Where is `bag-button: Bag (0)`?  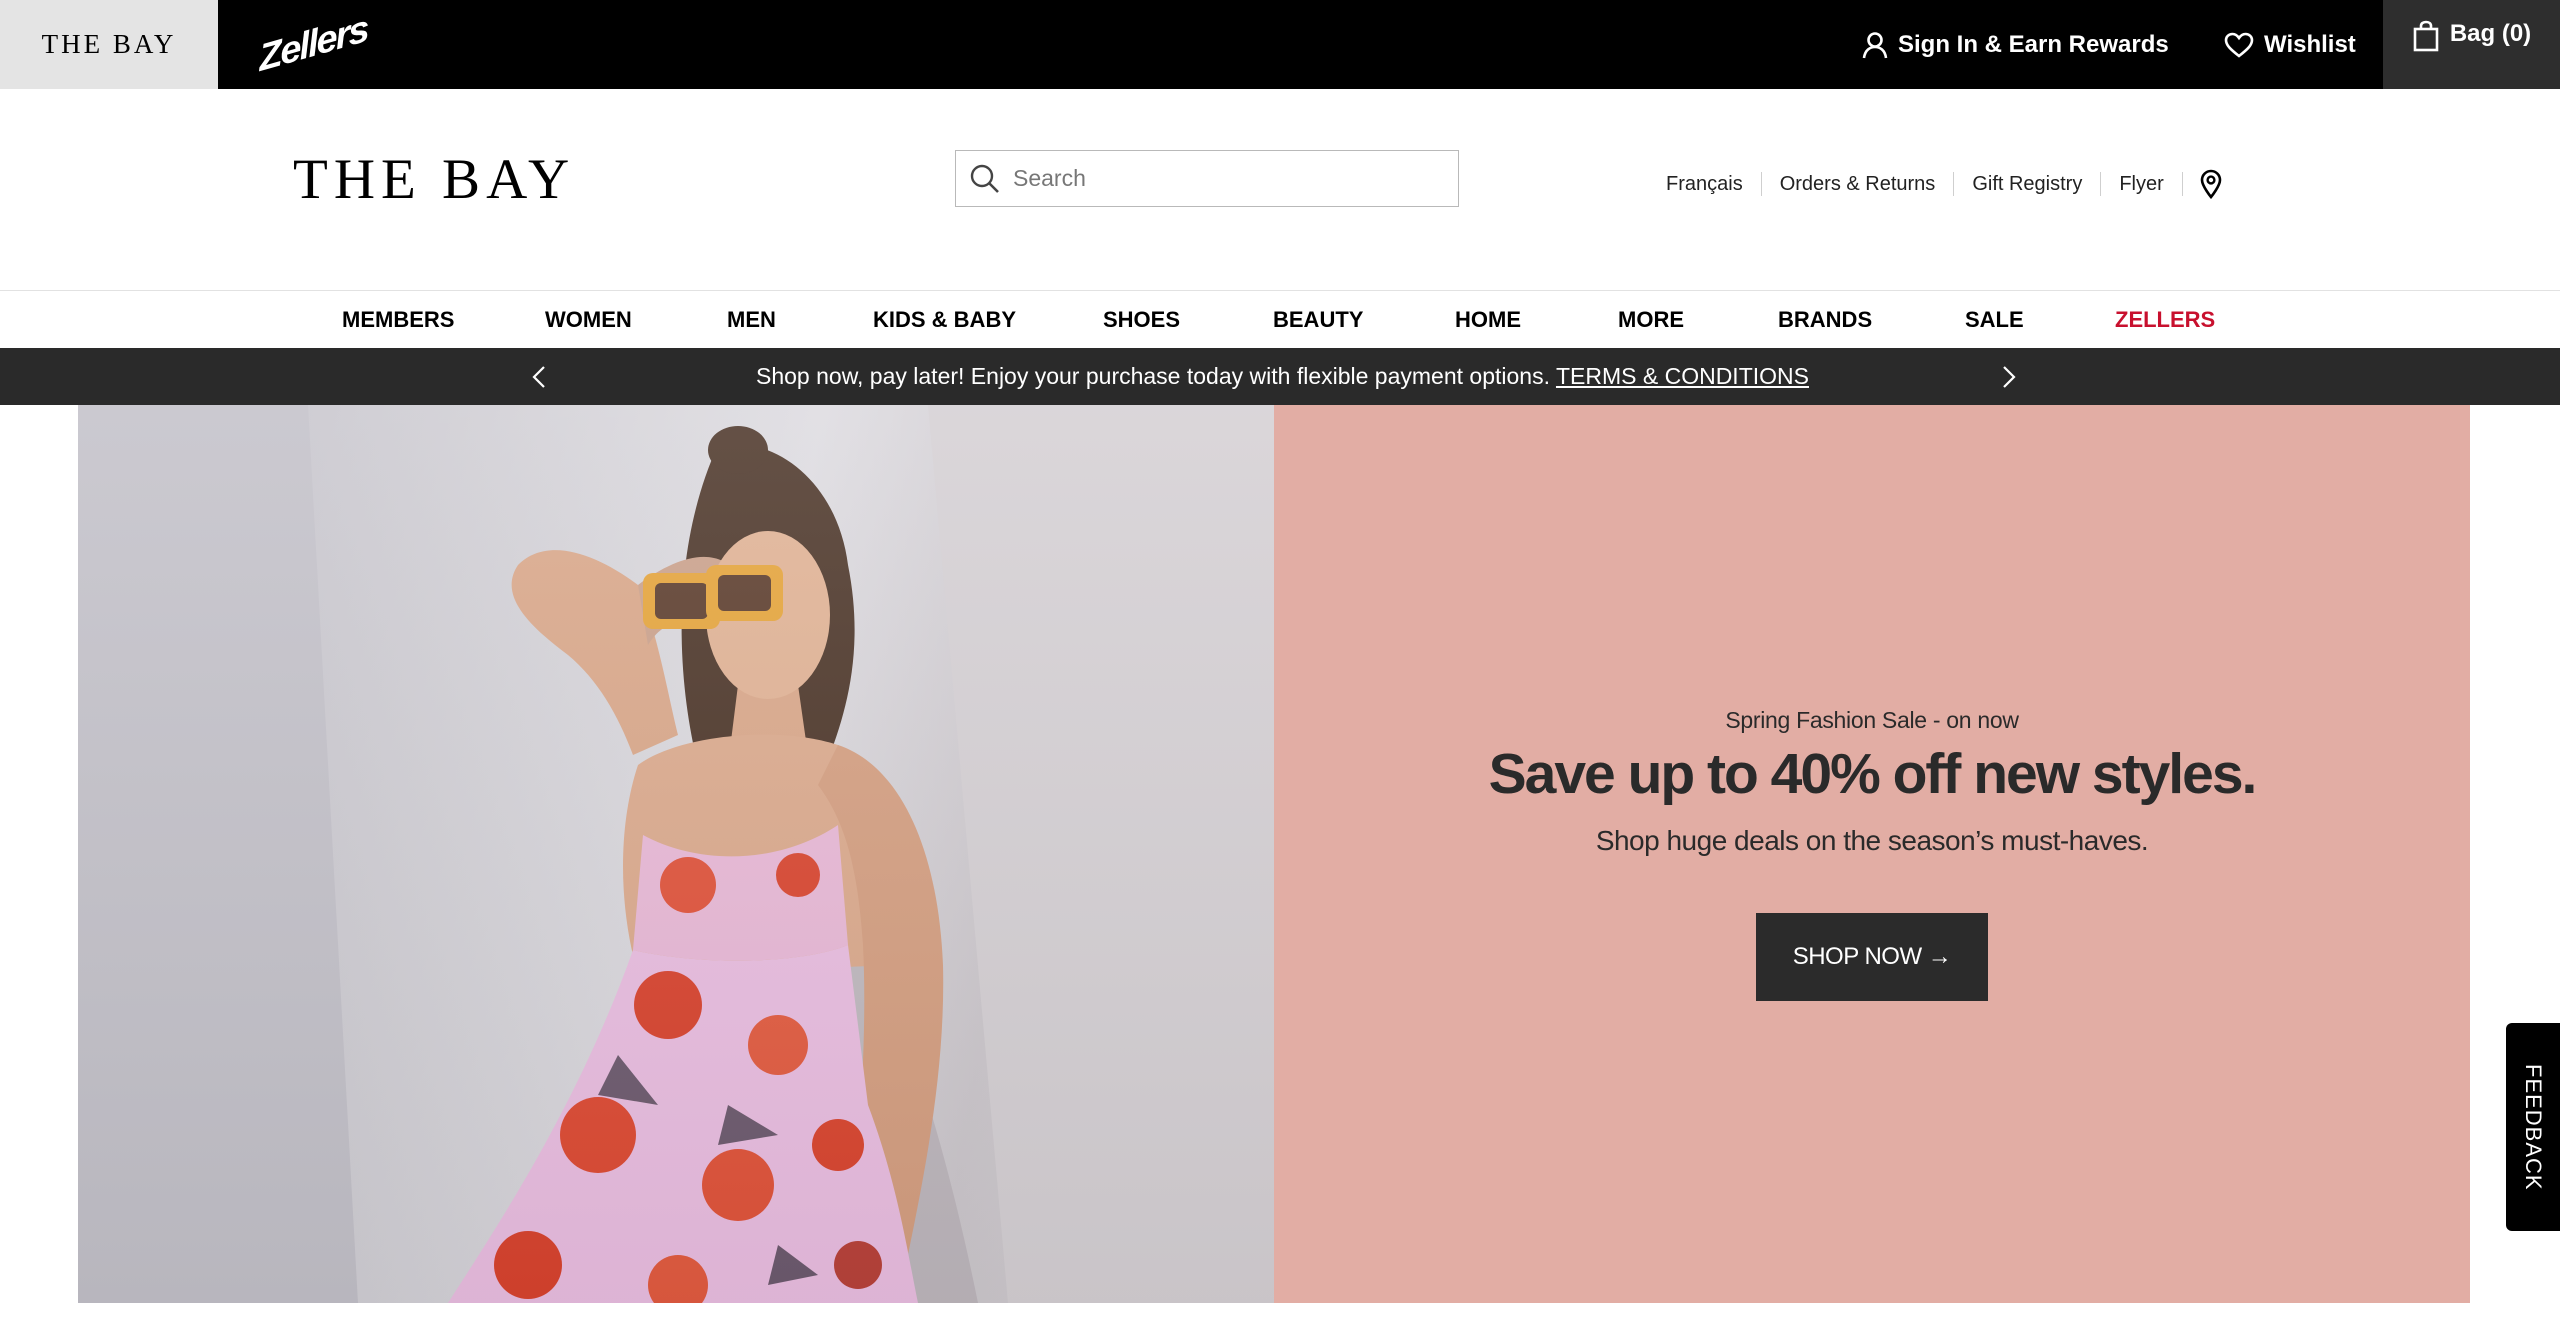 bag-button: Bag (0) is located at coordinates (2471, 44).